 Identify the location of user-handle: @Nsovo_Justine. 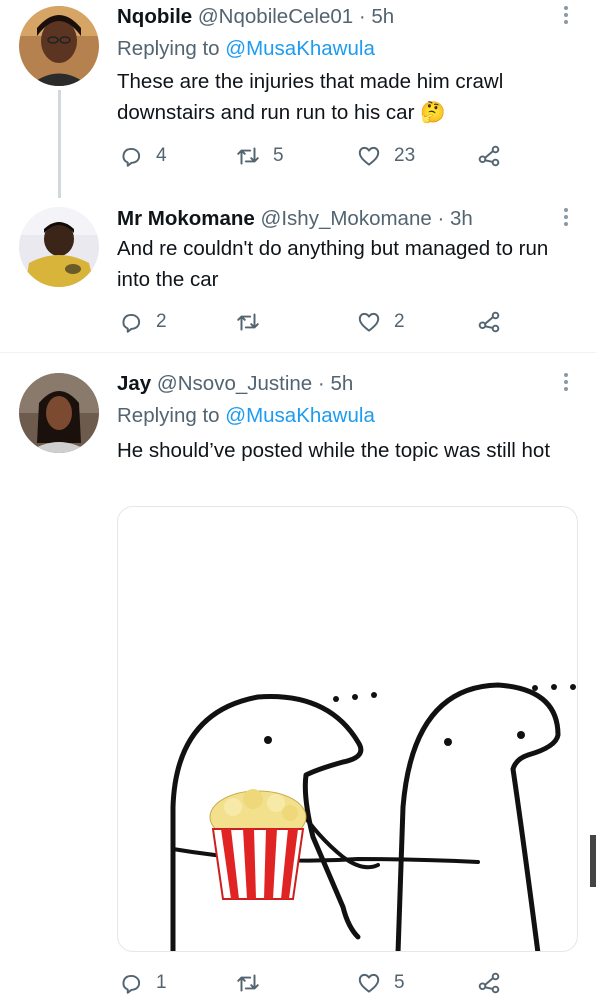
(234, 383).